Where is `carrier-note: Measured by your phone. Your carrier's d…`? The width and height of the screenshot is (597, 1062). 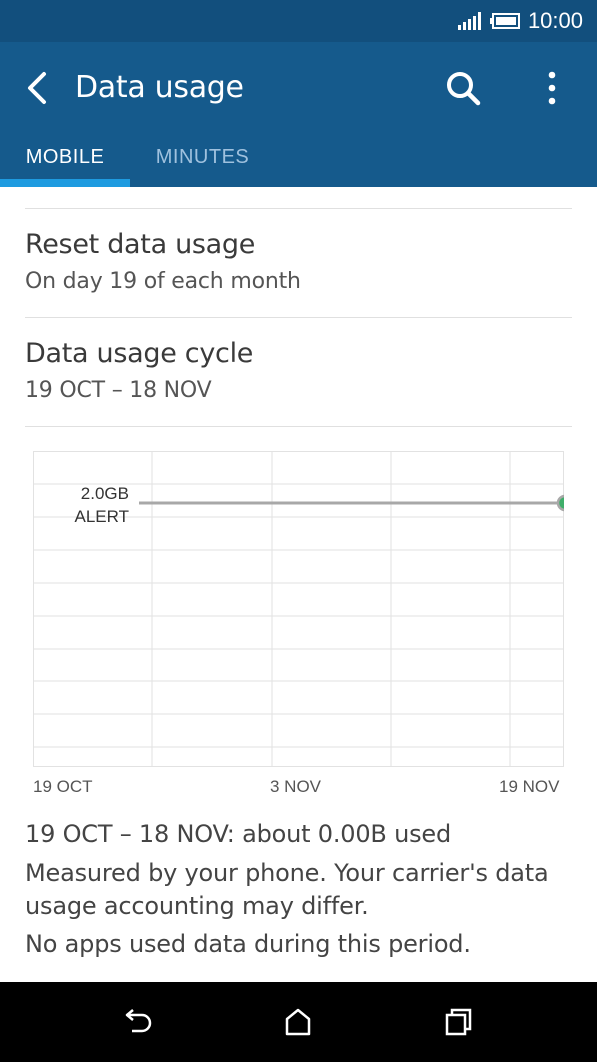 carrier-note: Measured by your phone. Your carrier's d… is located at coordinates (287, 889).